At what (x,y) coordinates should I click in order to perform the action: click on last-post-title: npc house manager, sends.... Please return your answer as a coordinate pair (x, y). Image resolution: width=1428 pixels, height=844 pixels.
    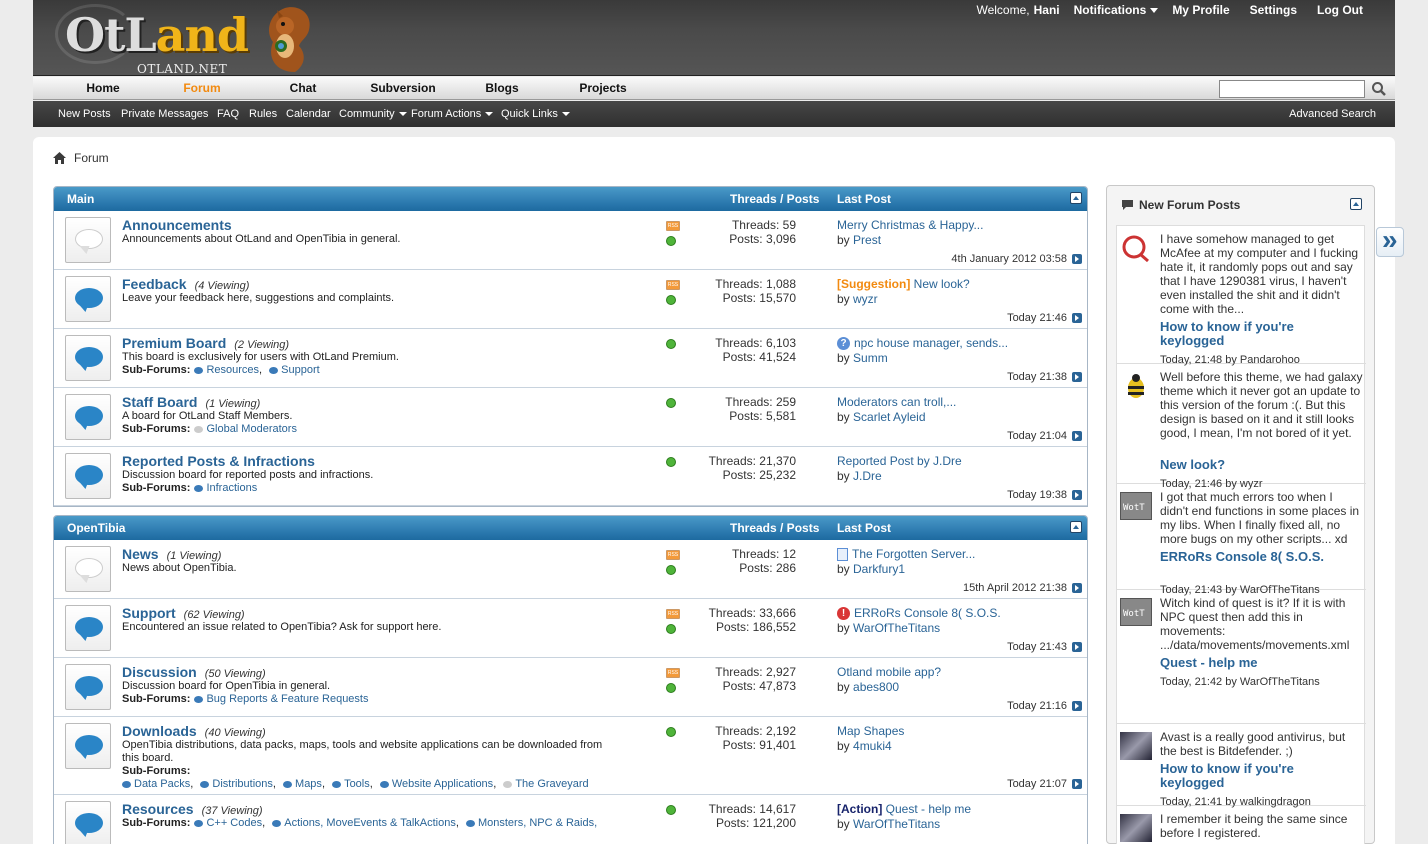
    Looking at the image, I should click on (931, 343).